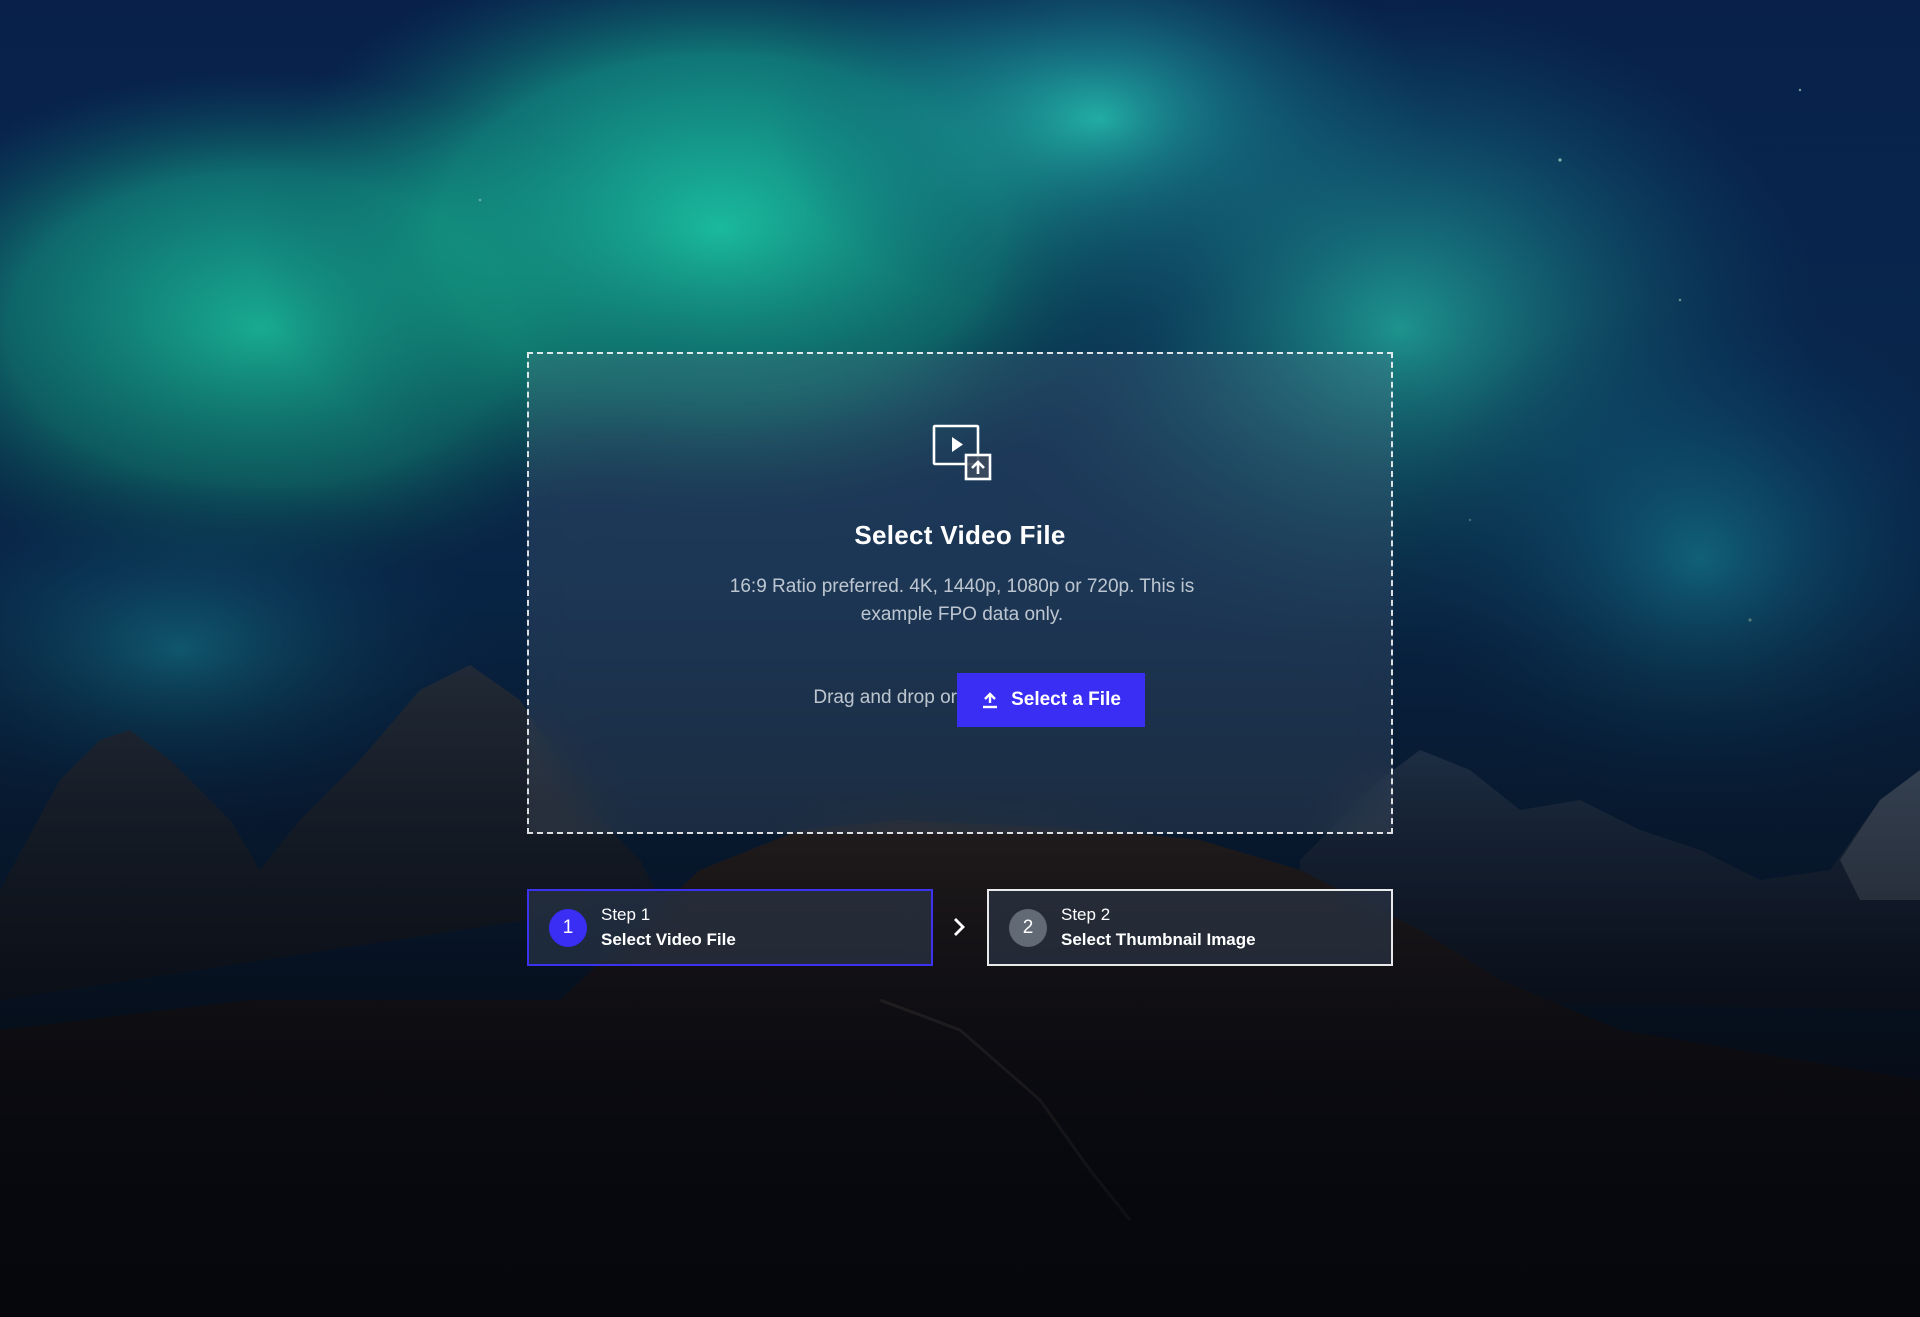  What do you see at coordinates (1086, 914) in the screenshot?
I see `step-2-label: Step 2` at bounding box center [1086, 914].